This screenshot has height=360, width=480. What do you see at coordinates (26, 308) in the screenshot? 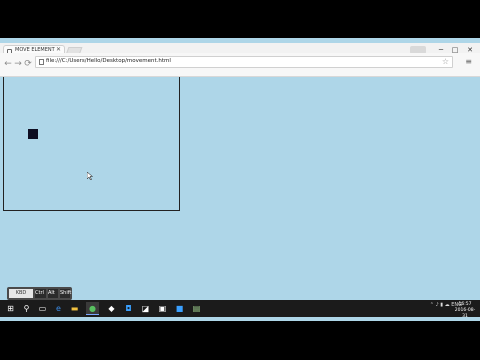
I see `search-icon: ⚲` at bounding box center [26, 308].